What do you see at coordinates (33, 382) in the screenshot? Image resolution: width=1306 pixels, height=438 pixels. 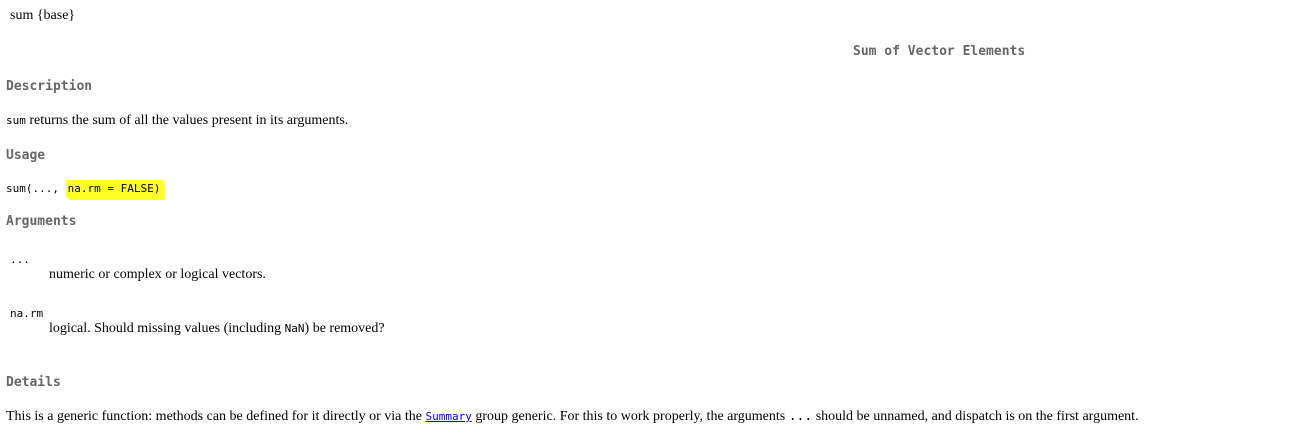 I see `details-heading: Details` at bounding box center [33, 382].